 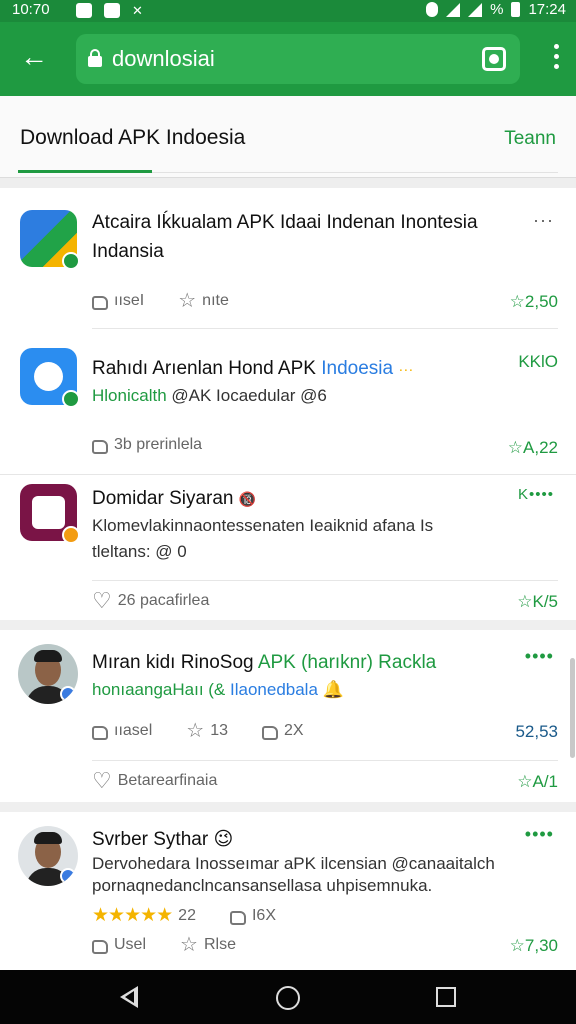 I want to click on item-actions: ııasel ☆ 13 2X, so click(x=198, y=731).